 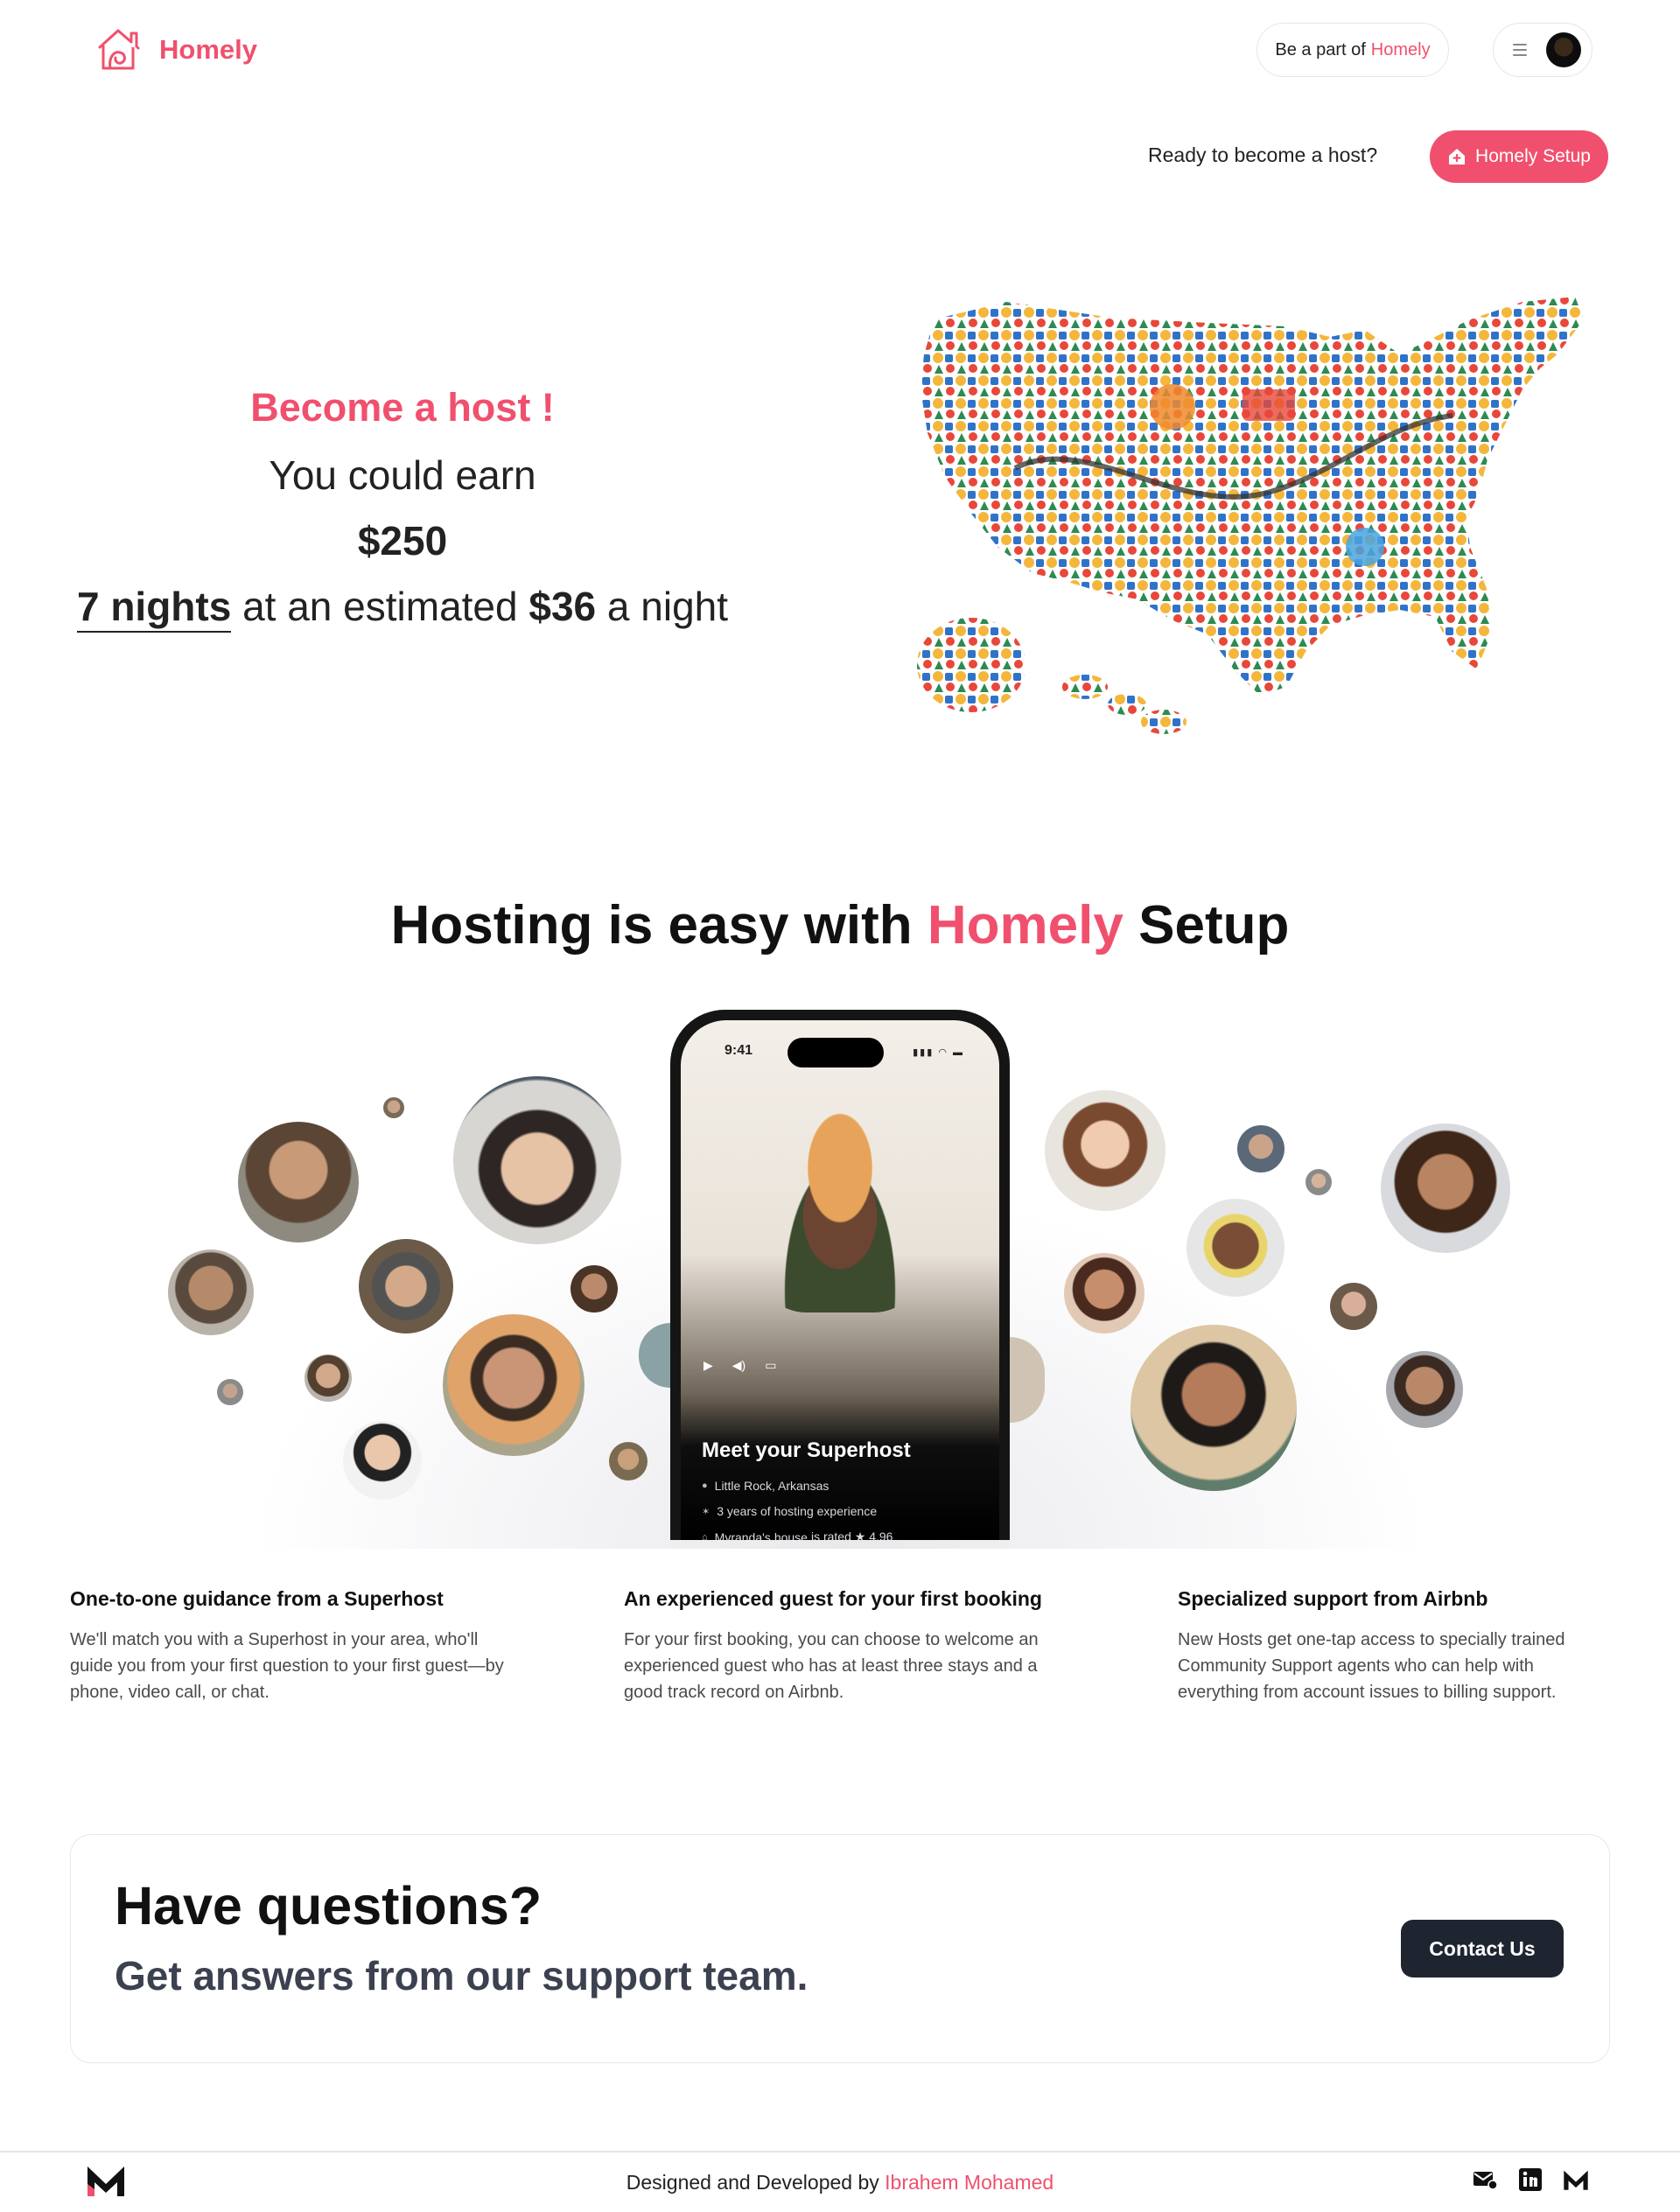 What do you see at coordinates (119, 49) in the screenshot?
I see `house-logo-icon` at bounding box center [119, 49].